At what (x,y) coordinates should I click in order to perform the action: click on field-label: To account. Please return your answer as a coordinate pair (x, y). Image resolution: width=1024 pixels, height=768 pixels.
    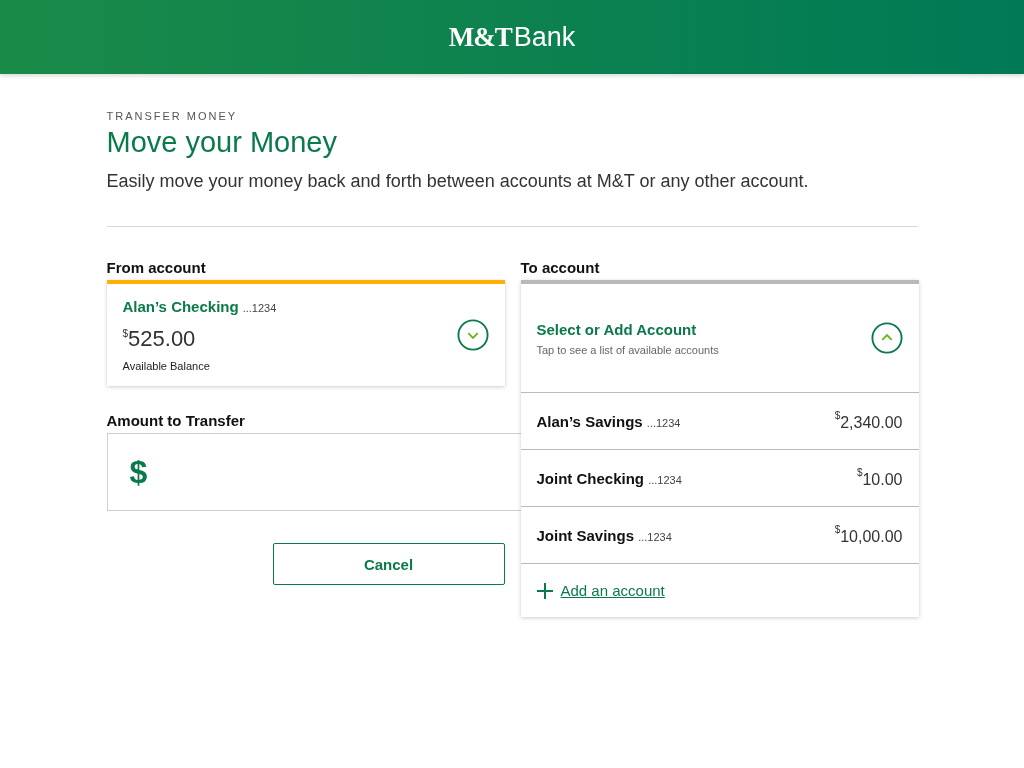
    Looking at the image, I should click on (560, 267).